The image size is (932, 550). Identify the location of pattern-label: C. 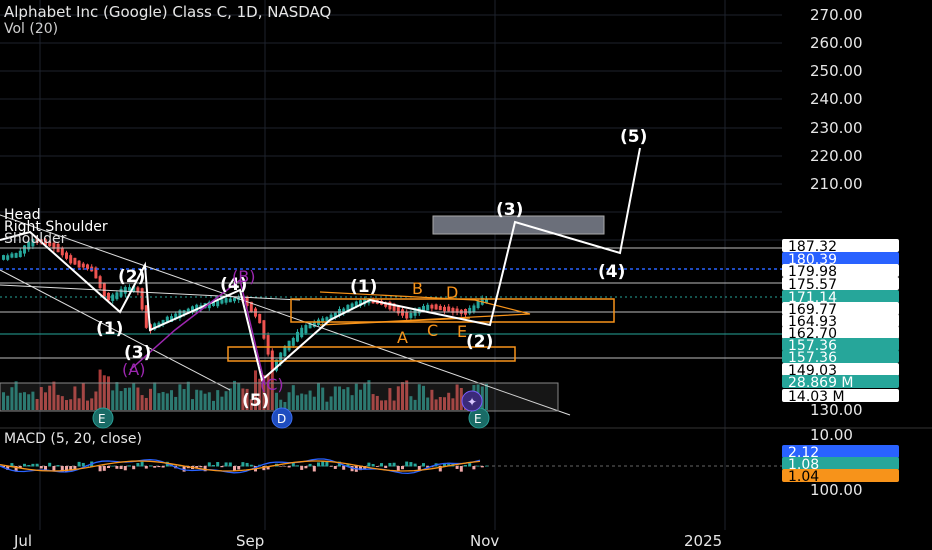
(432, 330).